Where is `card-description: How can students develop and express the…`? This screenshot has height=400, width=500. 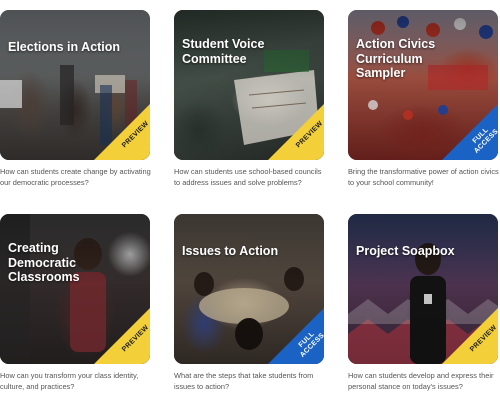 card-description: How can students develop and express the… is located at coordinates (421, 381).